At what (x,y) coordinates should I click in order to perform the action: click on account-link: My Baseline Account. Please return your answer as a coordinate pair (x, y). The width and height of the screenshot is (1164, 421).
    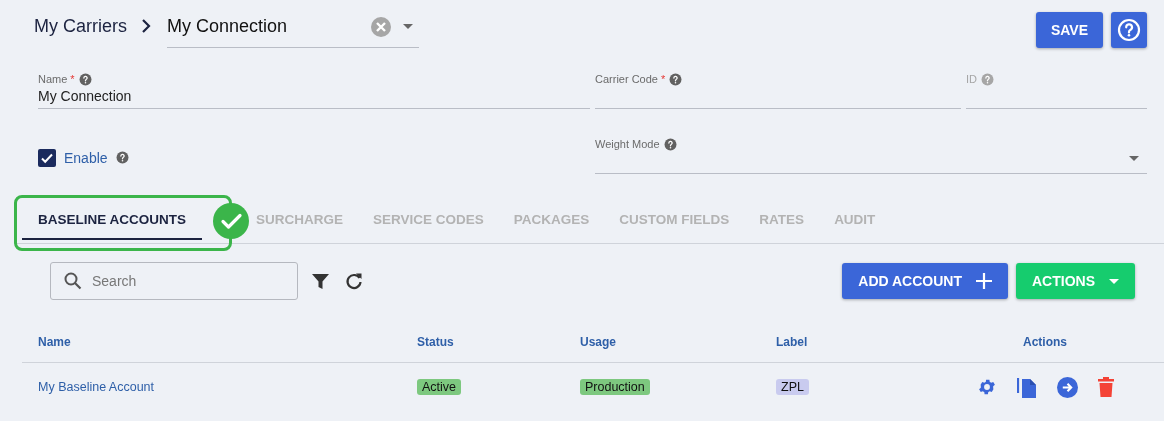
    Looking at the image, I should click on (96, 387).